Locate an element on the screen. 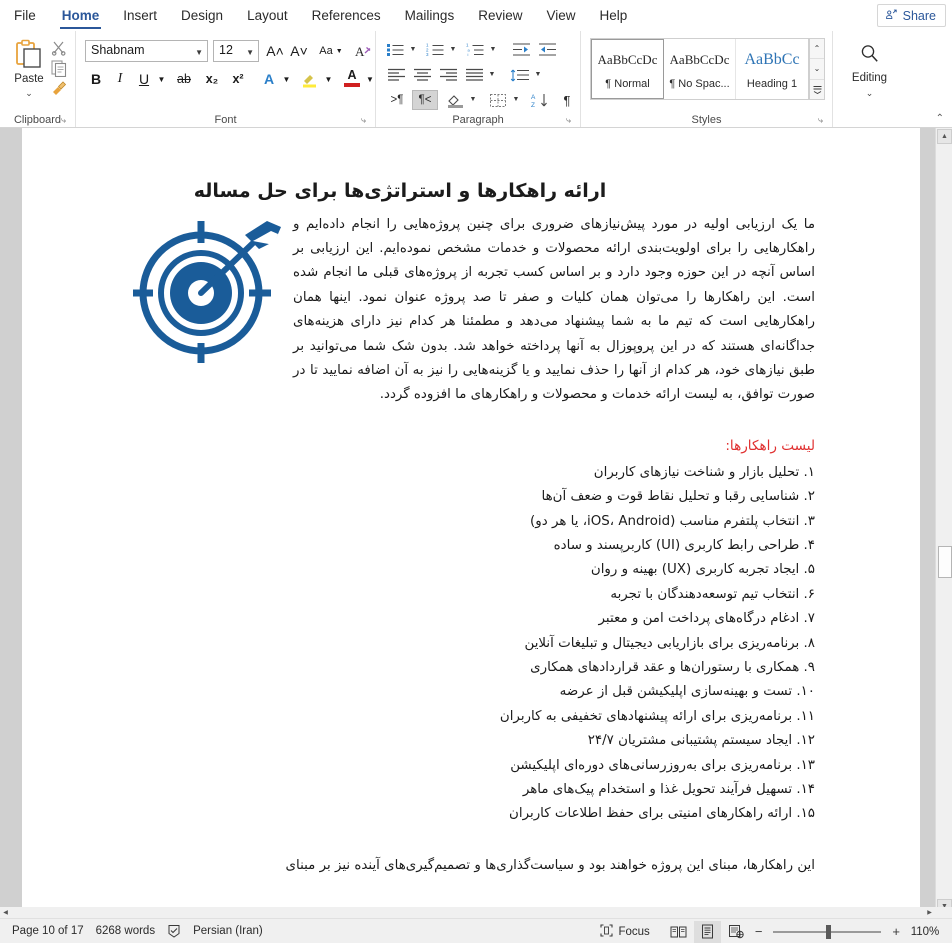 The width and height of the screenshot is (952, 943). show-formatting-marks-button: ¶ is located at coordinates (567, 100).